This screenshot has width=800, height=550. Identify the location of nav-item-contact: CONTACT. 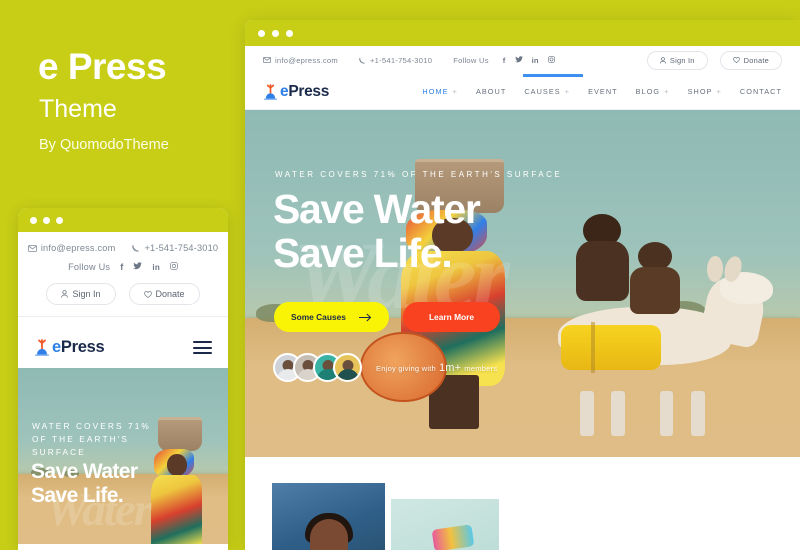
(761, 91).